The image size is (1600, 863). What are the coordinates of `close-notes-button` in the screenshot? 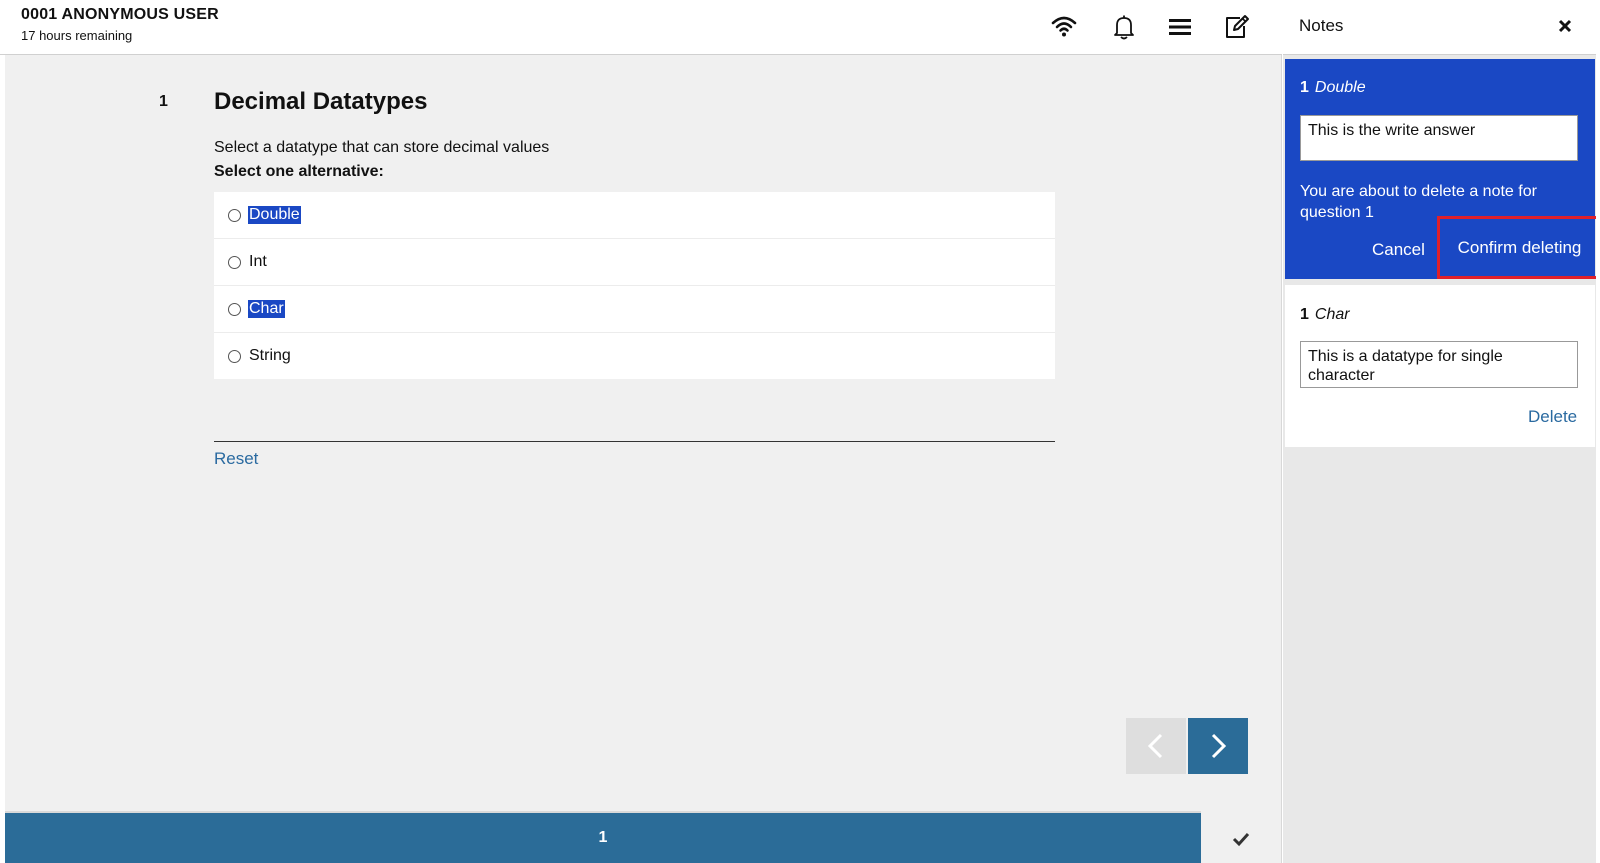 It's located at (1565, 26).